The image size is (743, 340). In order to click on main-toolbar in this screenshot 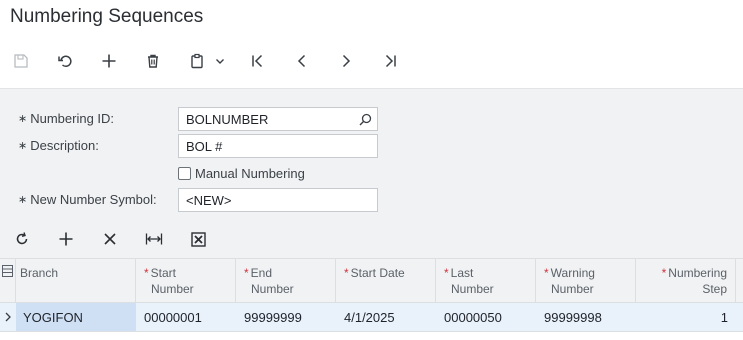, I will do `click(371, 61)`.